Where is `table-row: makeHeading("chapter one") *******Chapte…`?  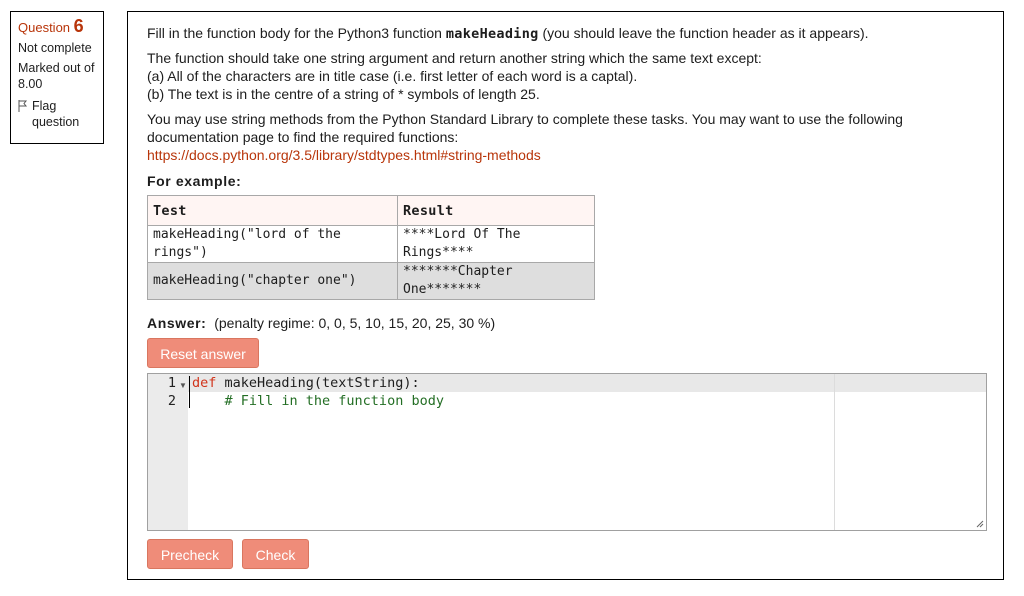
table-row: makeHeading("chapter one") *******Chapte… is located at coordinates (371, 281).